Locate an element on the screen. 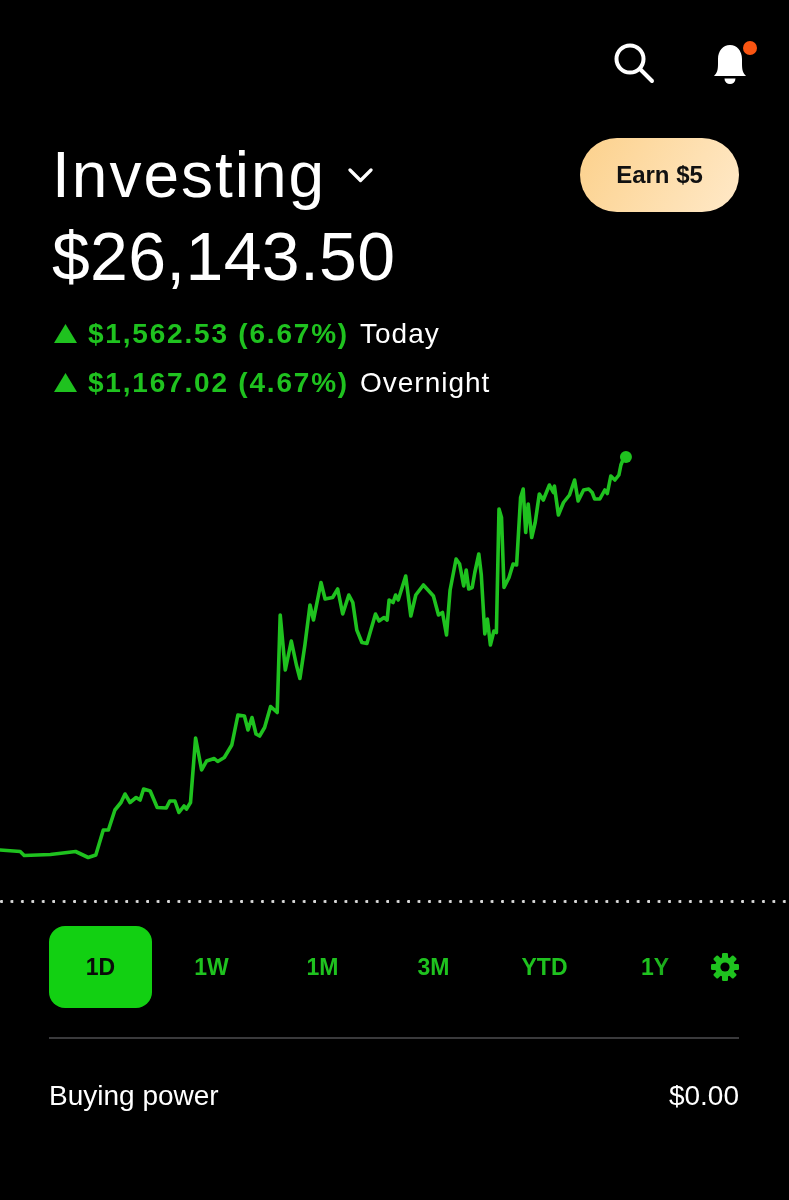 Image resolution: width=789 pixels, height=1200 pixels. buying-power-value: $0.00 is located at coordinates (703, 1096).